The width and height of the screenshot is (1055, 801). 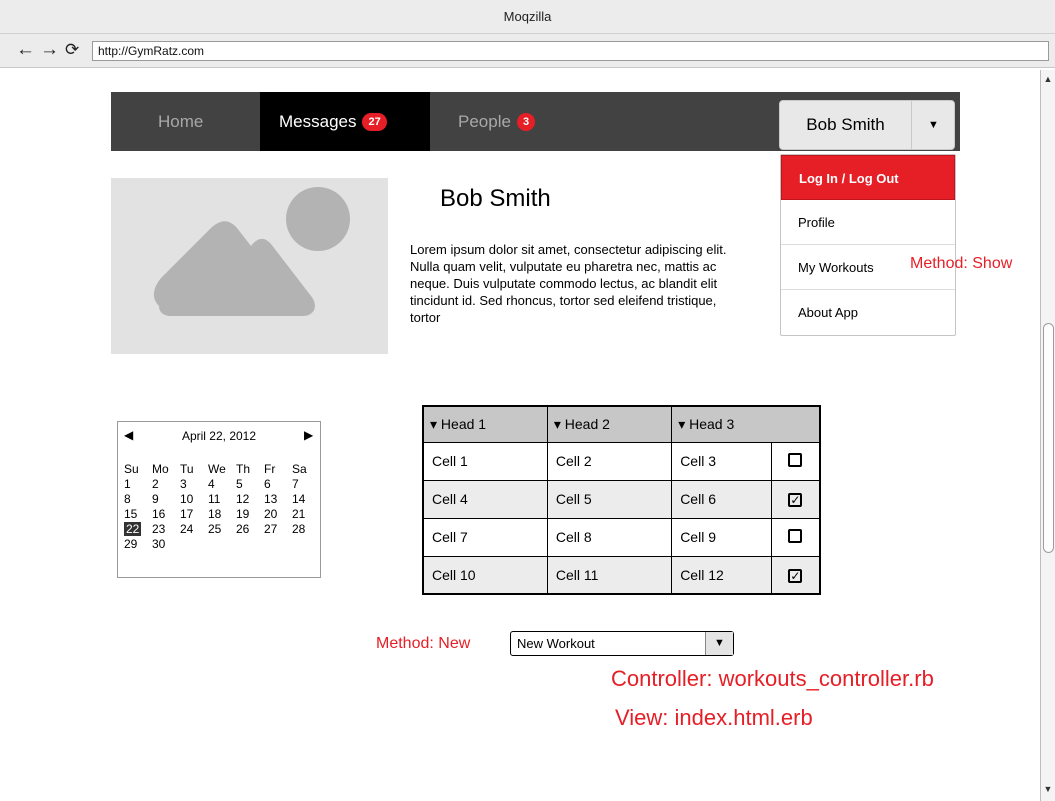 I want to click on calendar-week-row: 15 16 17 18 19 20 21, so click(x=220, y=513).